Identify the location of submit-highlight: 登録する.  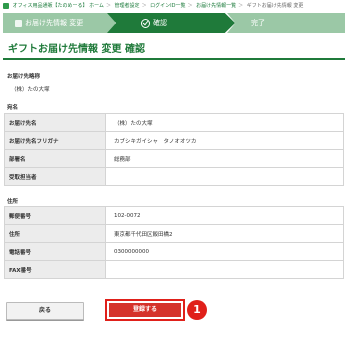
(145, 310).